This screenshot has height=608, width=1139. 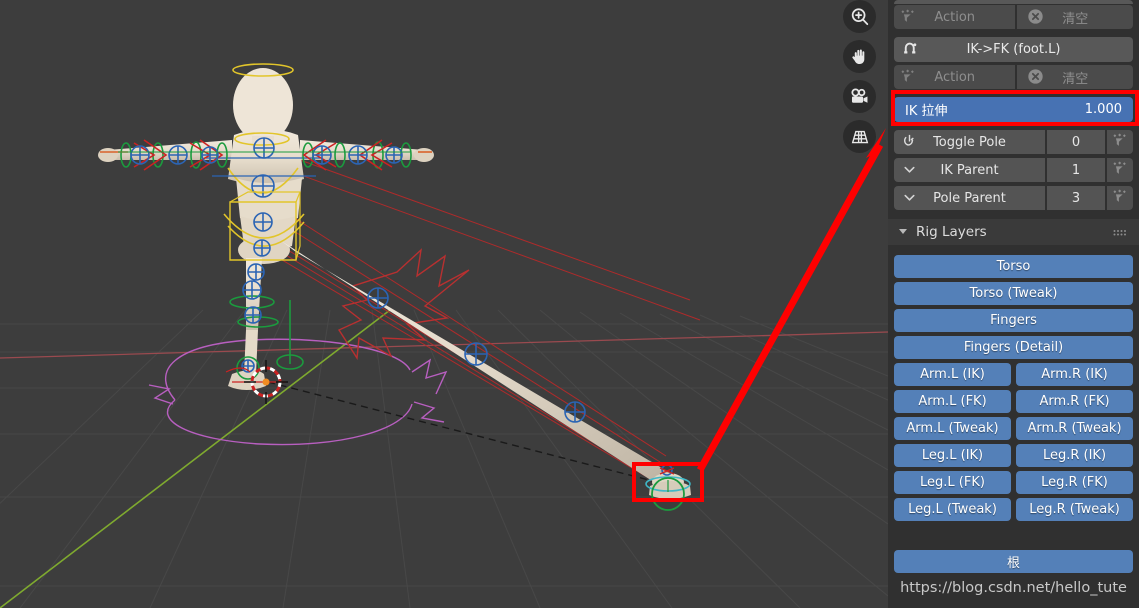 What do you see at coordinates (1076, 170) in the screenshot?
I see `ik-parent-value: 1` at bounding box center [1076, 170].